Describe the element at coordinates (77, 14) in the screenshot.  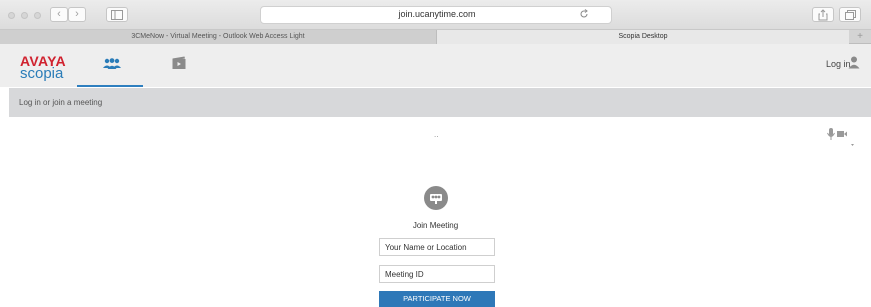
I see `forward-button: ›` at that location.